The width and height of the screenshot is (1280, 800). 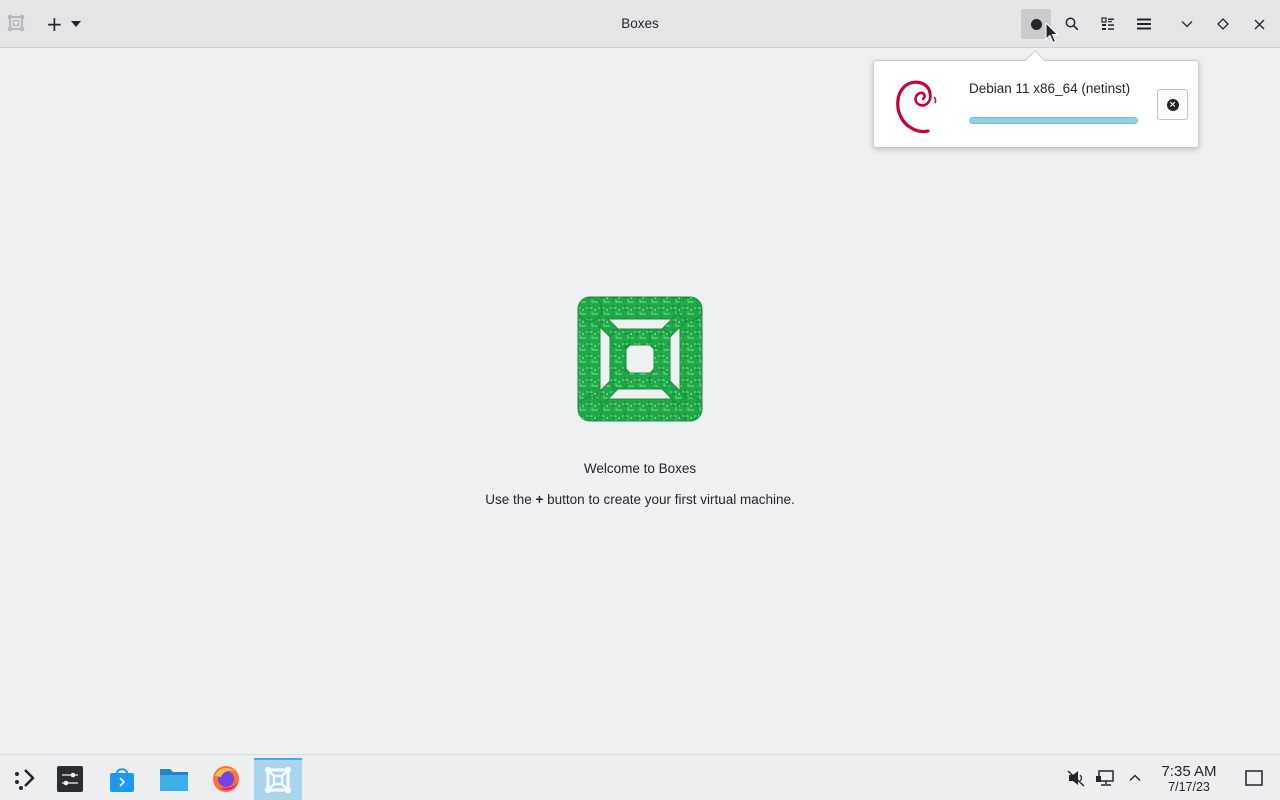 I want to click on download-item-name: Debian 11 x86_64 (netinst), so click(x=1050, y=88).